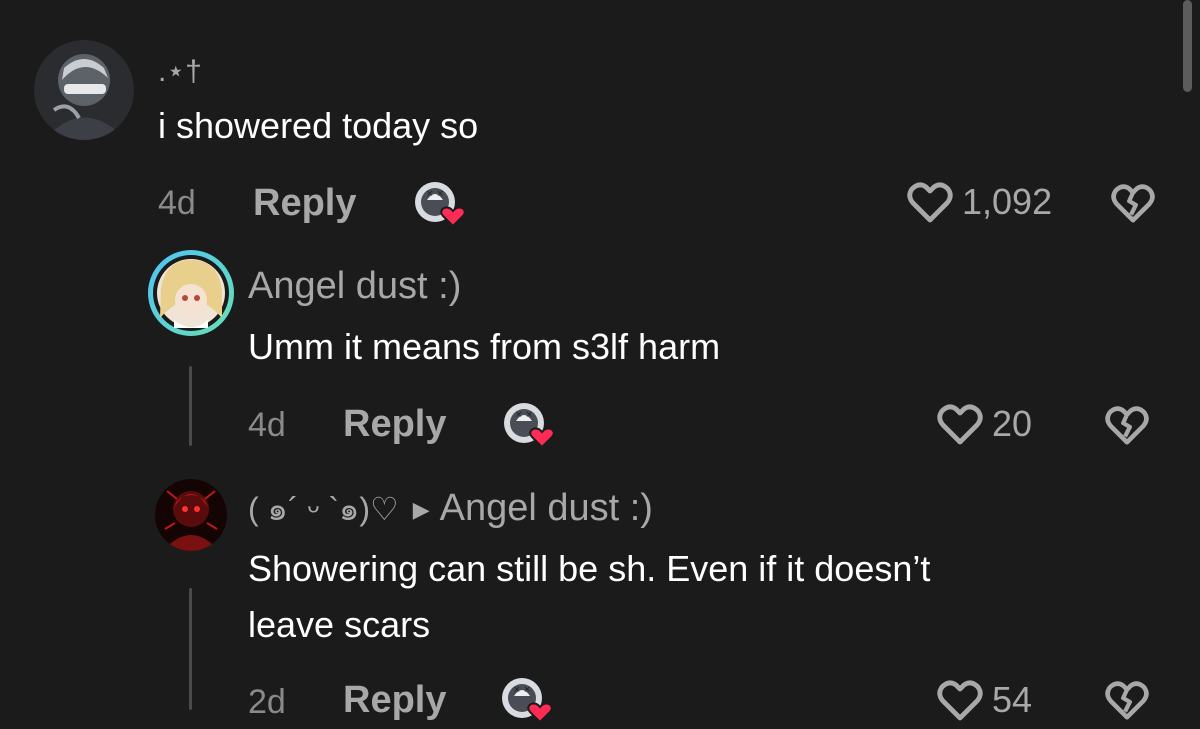  What do you see at coordinates (180, 72) in the screenshot?
I see `username: .⋆†` at bounding box center [180, 72].